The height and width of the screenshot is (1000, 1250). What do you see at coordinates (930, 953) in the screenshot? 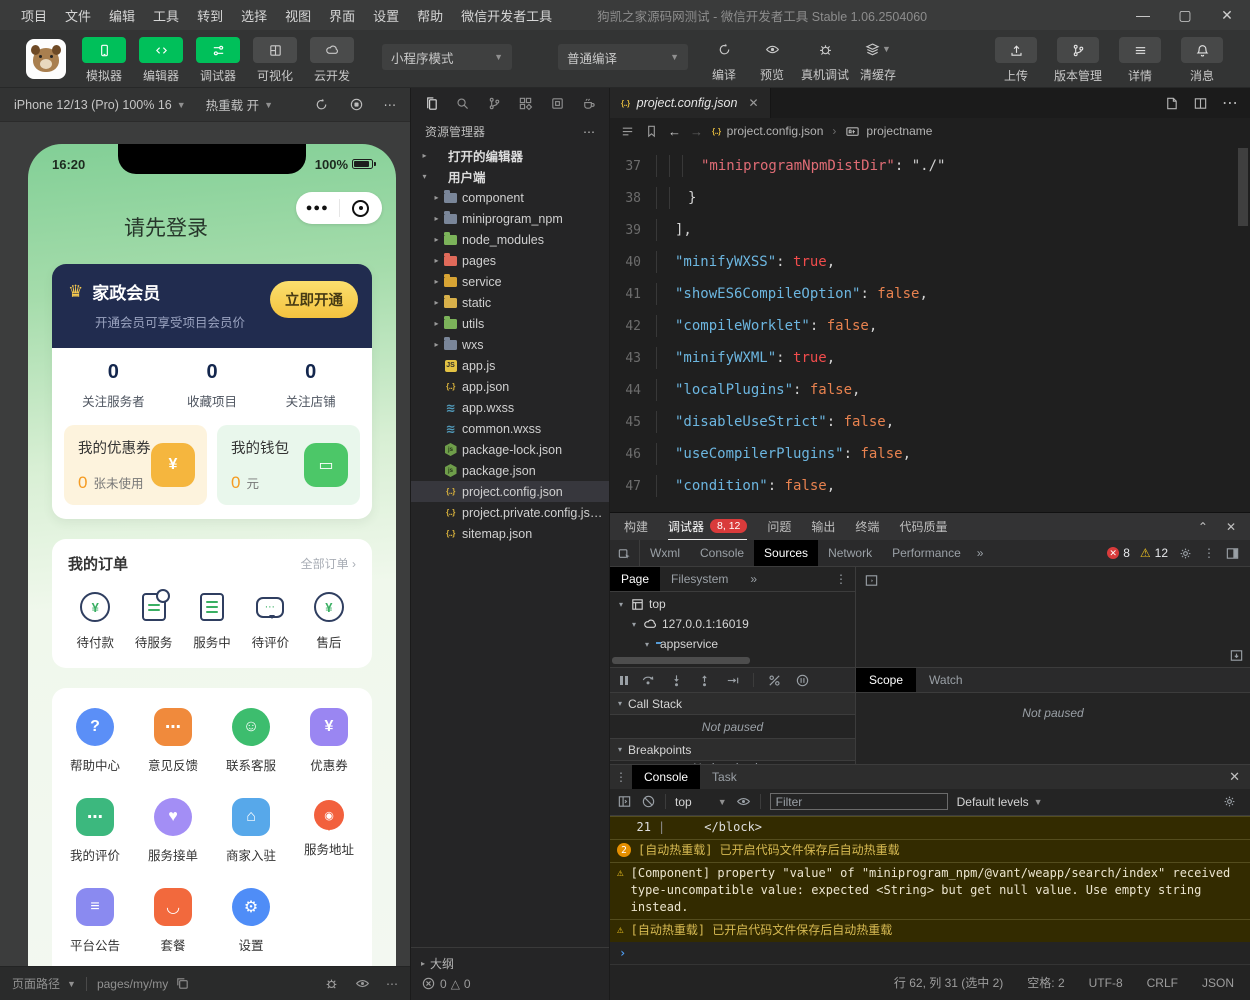
I see `console-prompt: ›` at bounding box center [930, 953].